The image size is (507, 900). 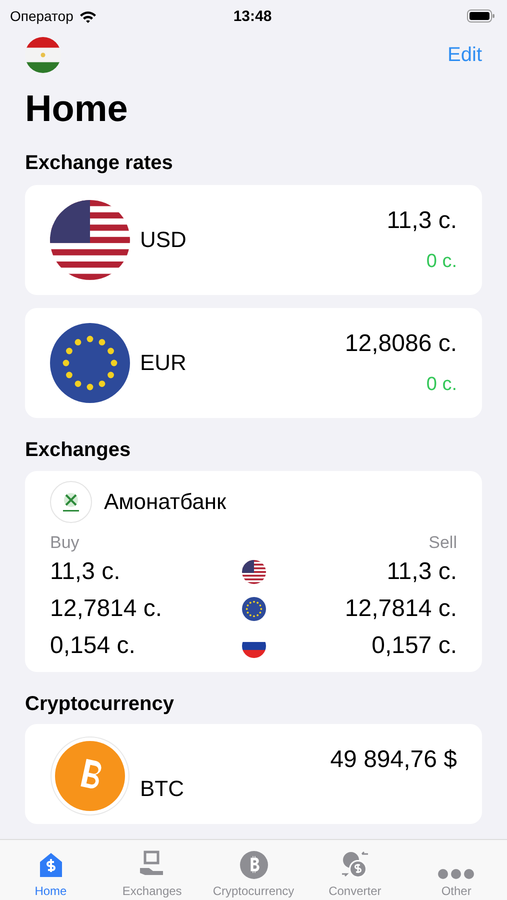 What do you see at coordinates (77, 109) in the screenshot?
I see `page-title: Home` at bounding box center [77, 109].